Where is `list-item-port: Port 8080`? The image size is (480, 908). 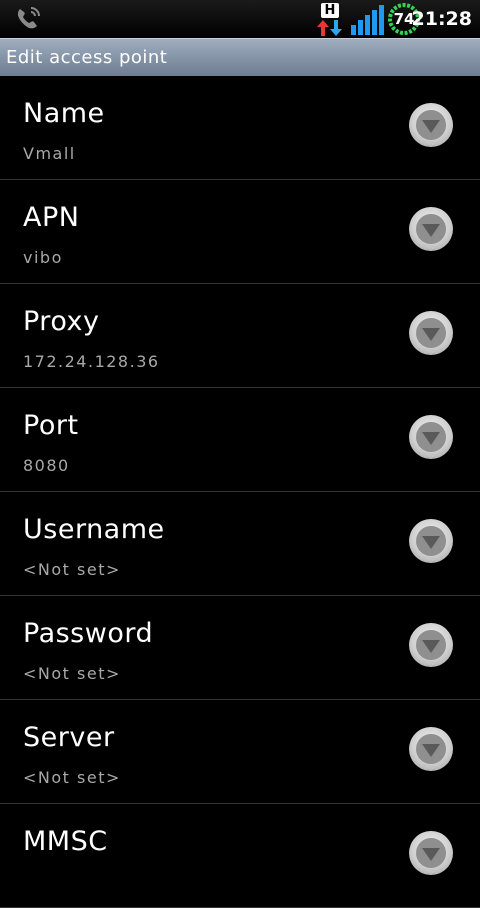
list-item-port: Port 8080 is located at coordinates (240, 440).